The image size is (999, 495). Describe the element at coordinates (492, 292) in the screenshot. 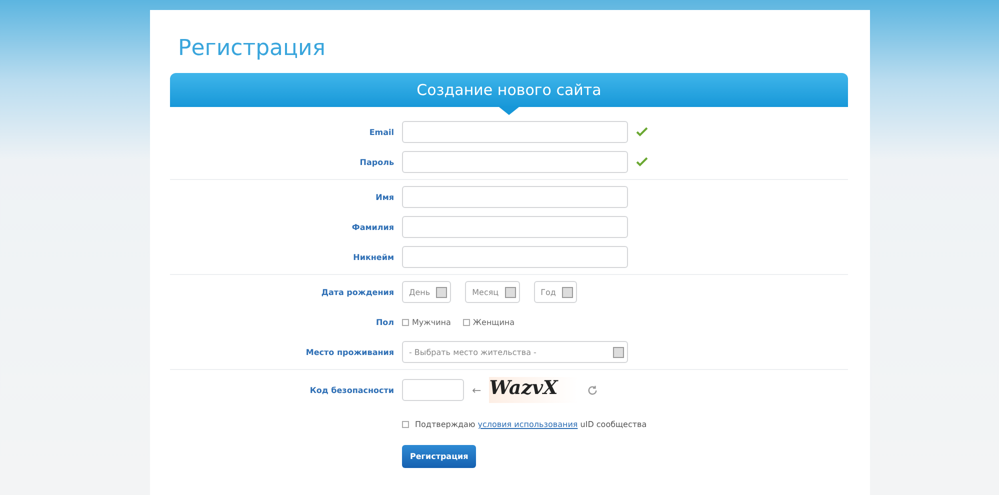

I see `dropdown: Месяц` at that location.